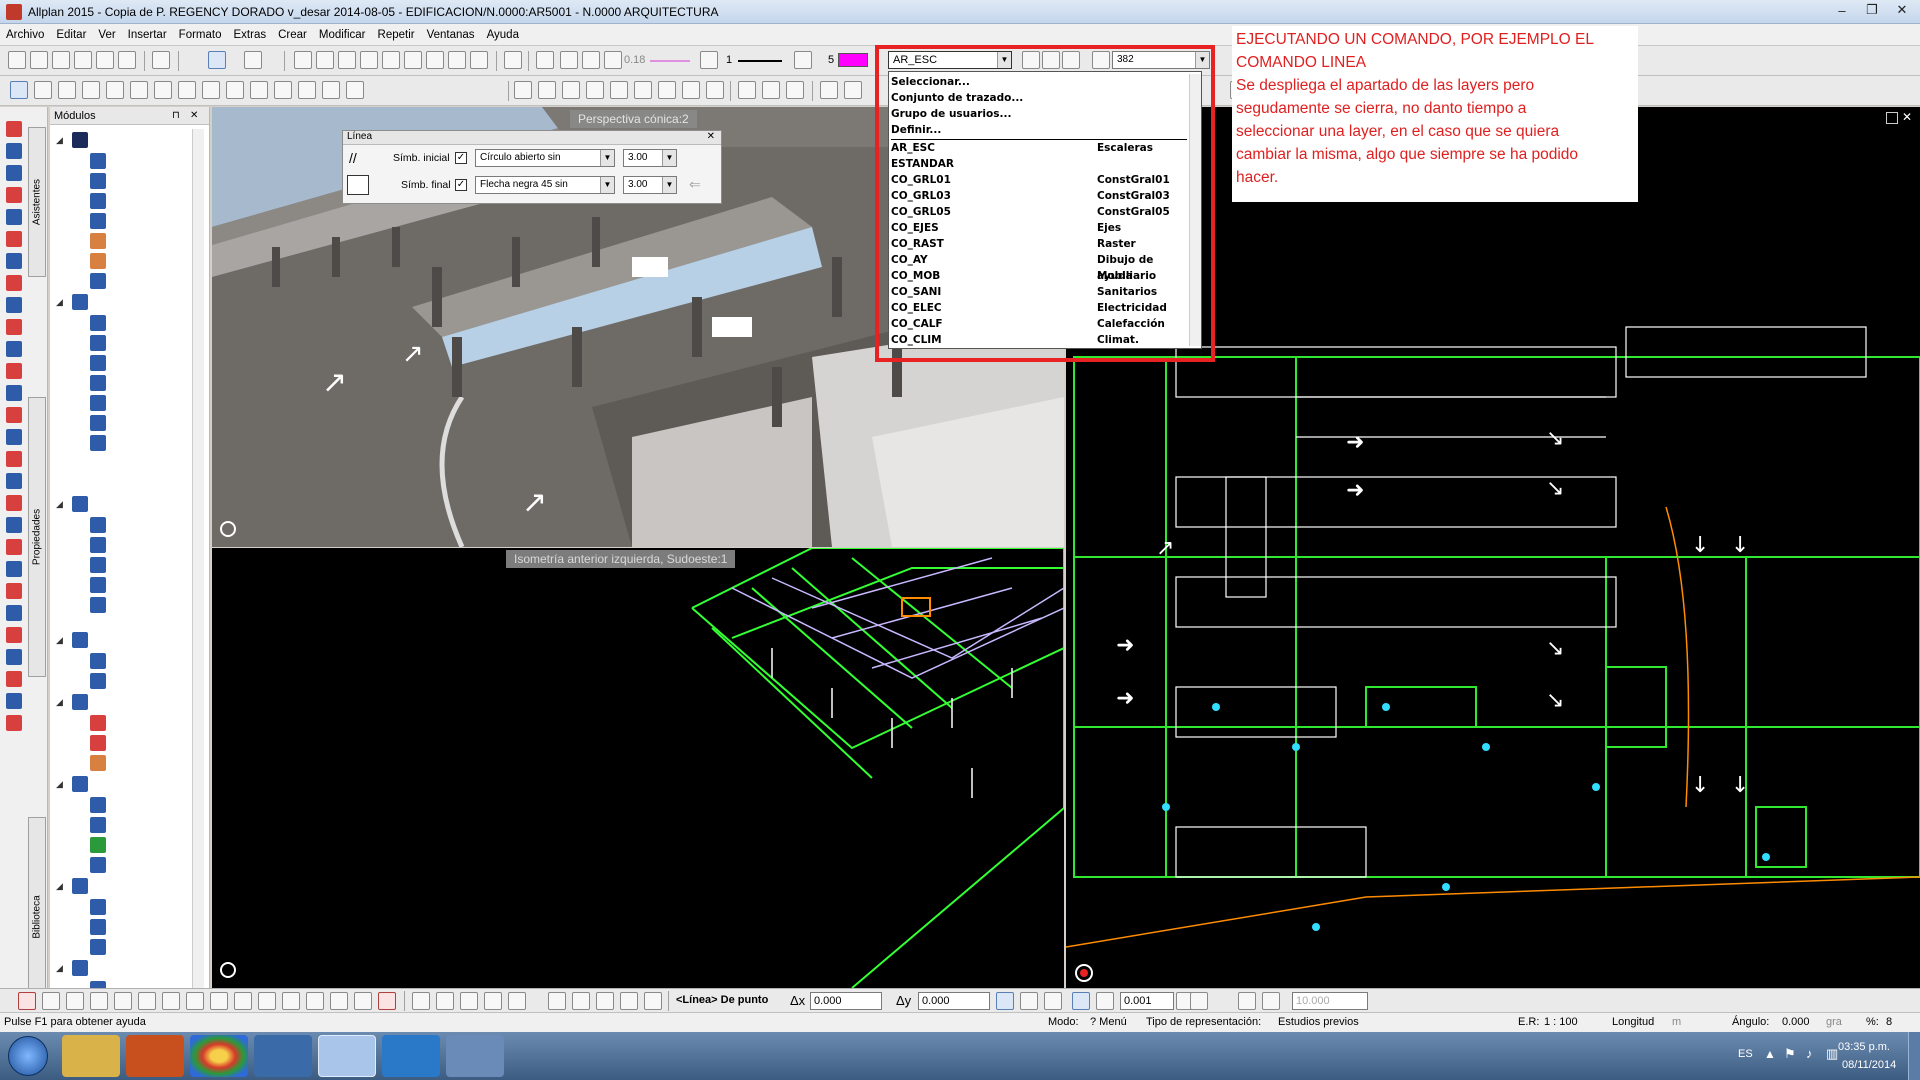 This screenshot has width=1920, height=1080. Describe the element at coordinates (1108, 1022) in the screenshot. I see `modo-value: ? Menú` at that location.